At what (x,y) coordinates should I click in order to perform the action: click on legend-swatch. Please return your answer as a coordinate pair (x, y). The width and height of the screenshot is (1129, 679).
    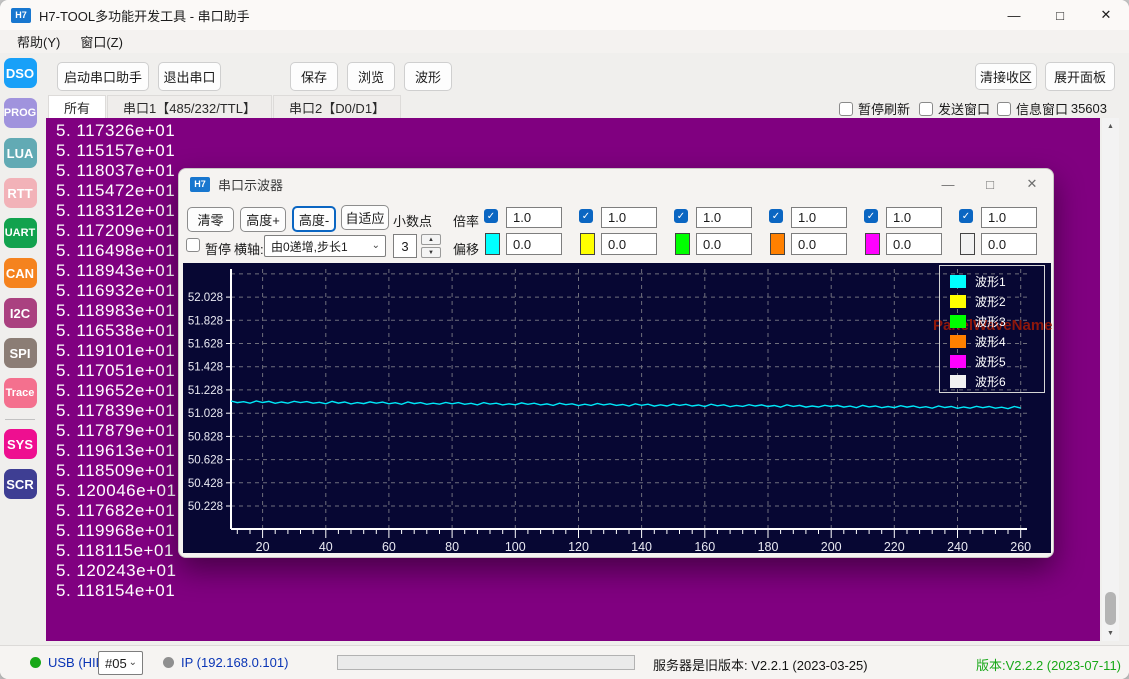
    Looking at the image, I should click on (958, 381).